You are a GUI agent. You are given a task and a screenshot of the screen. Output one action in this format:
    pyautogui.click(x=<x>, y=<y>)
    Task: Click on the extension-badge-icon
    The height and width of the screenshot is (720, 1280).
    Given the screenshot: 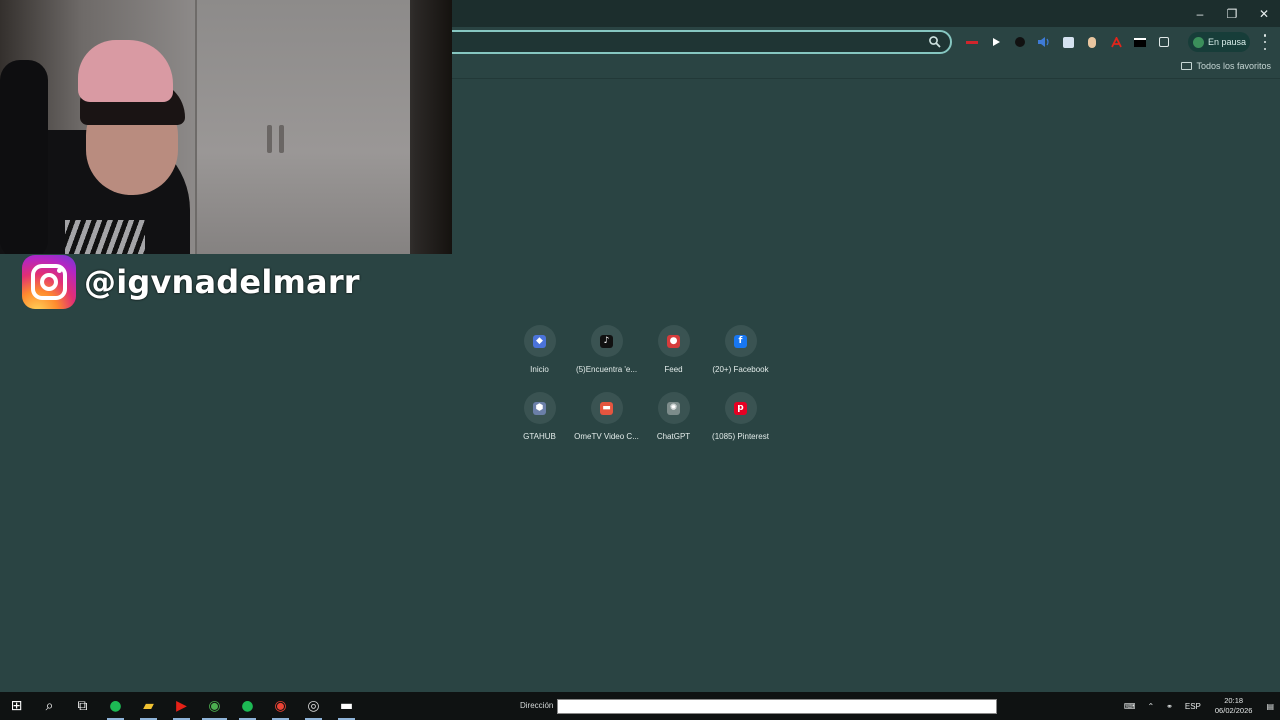 What is the action you would take?
    pyautogui.click(x=1140, y=42)
    